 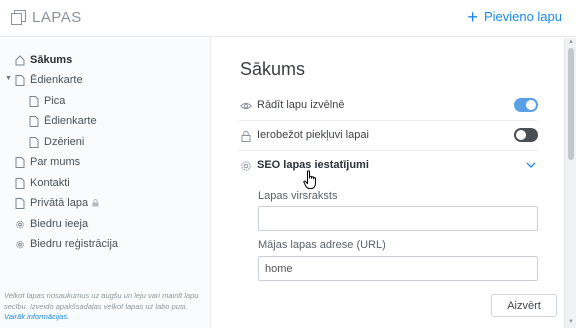 I want to click on restrict-access-toggle, so click(x=526, y=135).